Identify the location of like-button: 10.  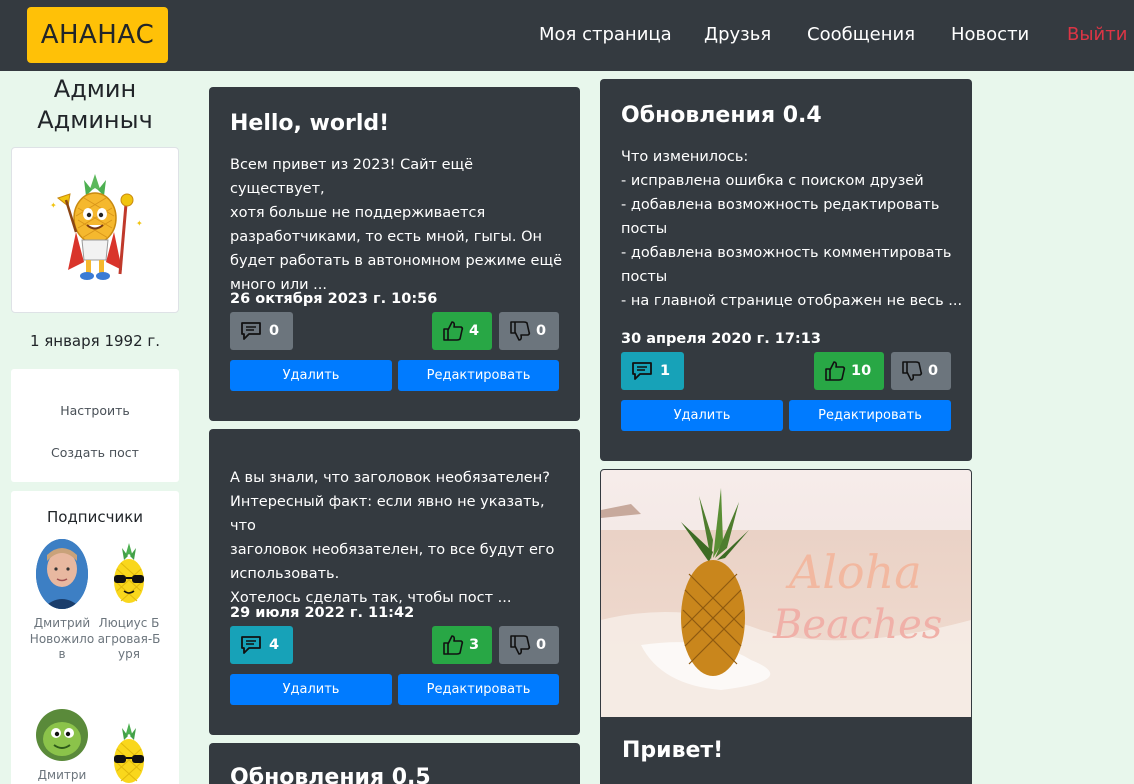
(849, 371).